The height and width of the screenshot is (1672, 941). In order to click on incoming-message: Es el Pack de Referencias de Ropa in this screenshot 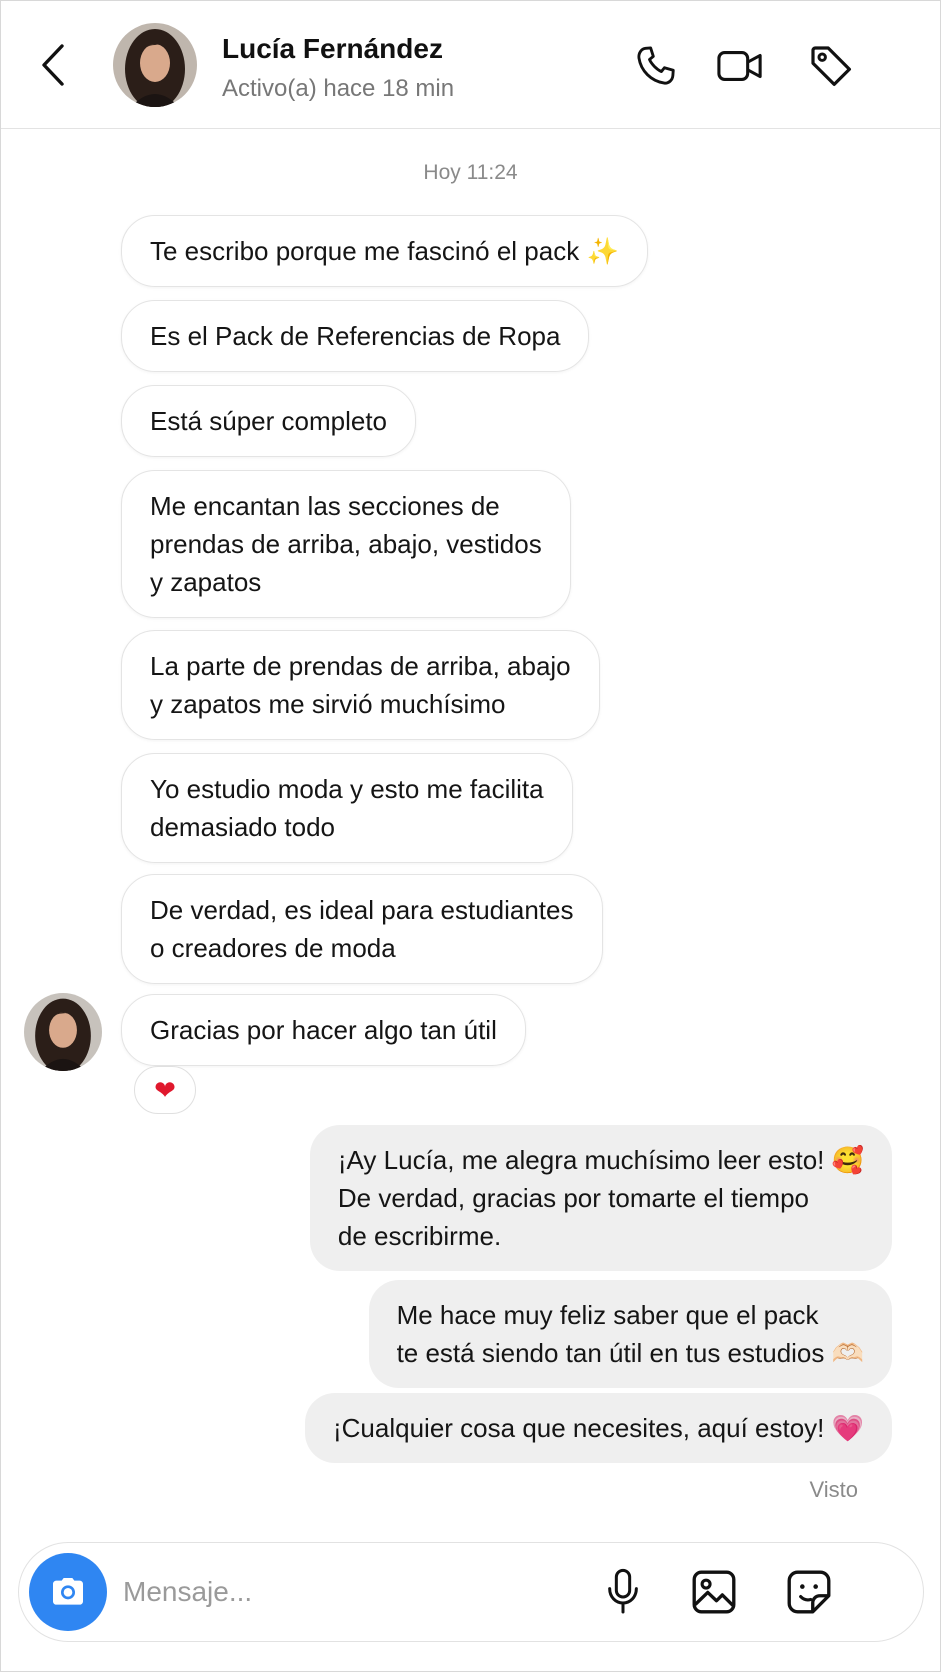, I will do `click(355, 336)`.